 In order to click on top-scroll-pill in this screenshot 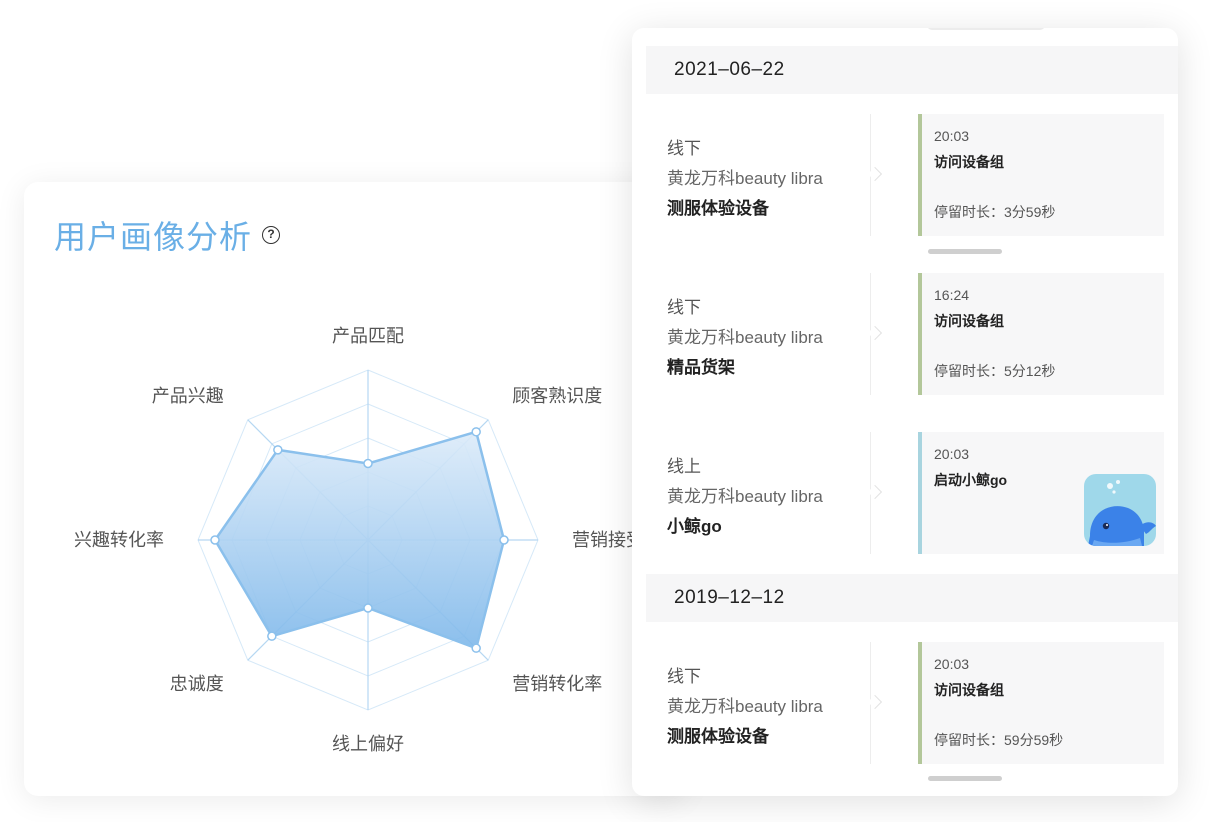, I will do `click(986, 29)`.